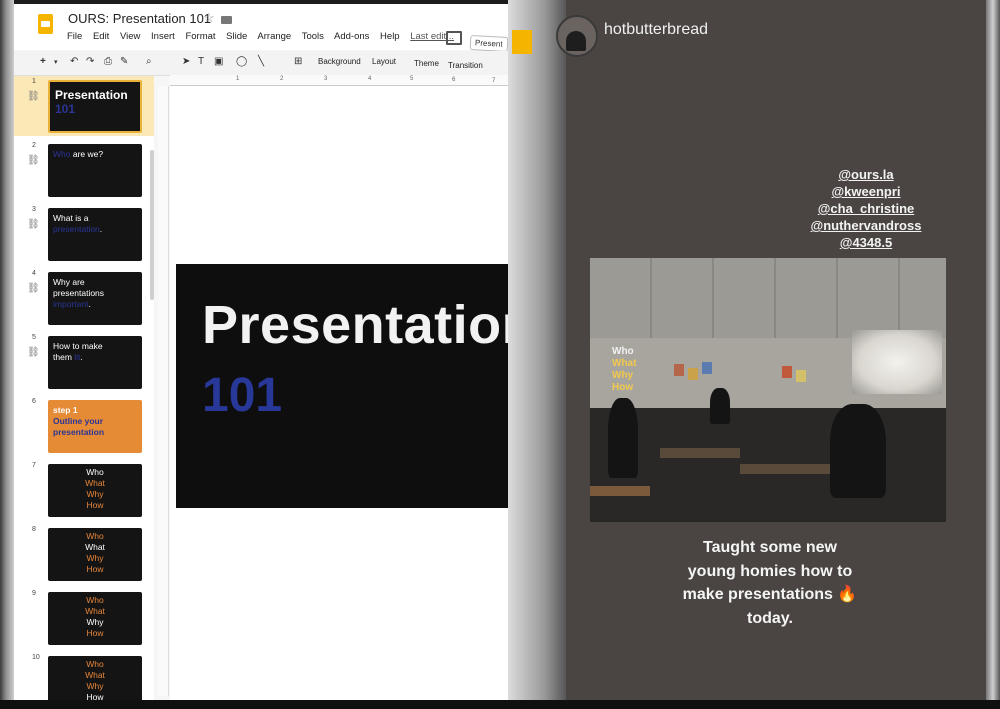  Describe the element at coordinates (95, 505) in the screenshot. I see `thumb-text: How` at that location.